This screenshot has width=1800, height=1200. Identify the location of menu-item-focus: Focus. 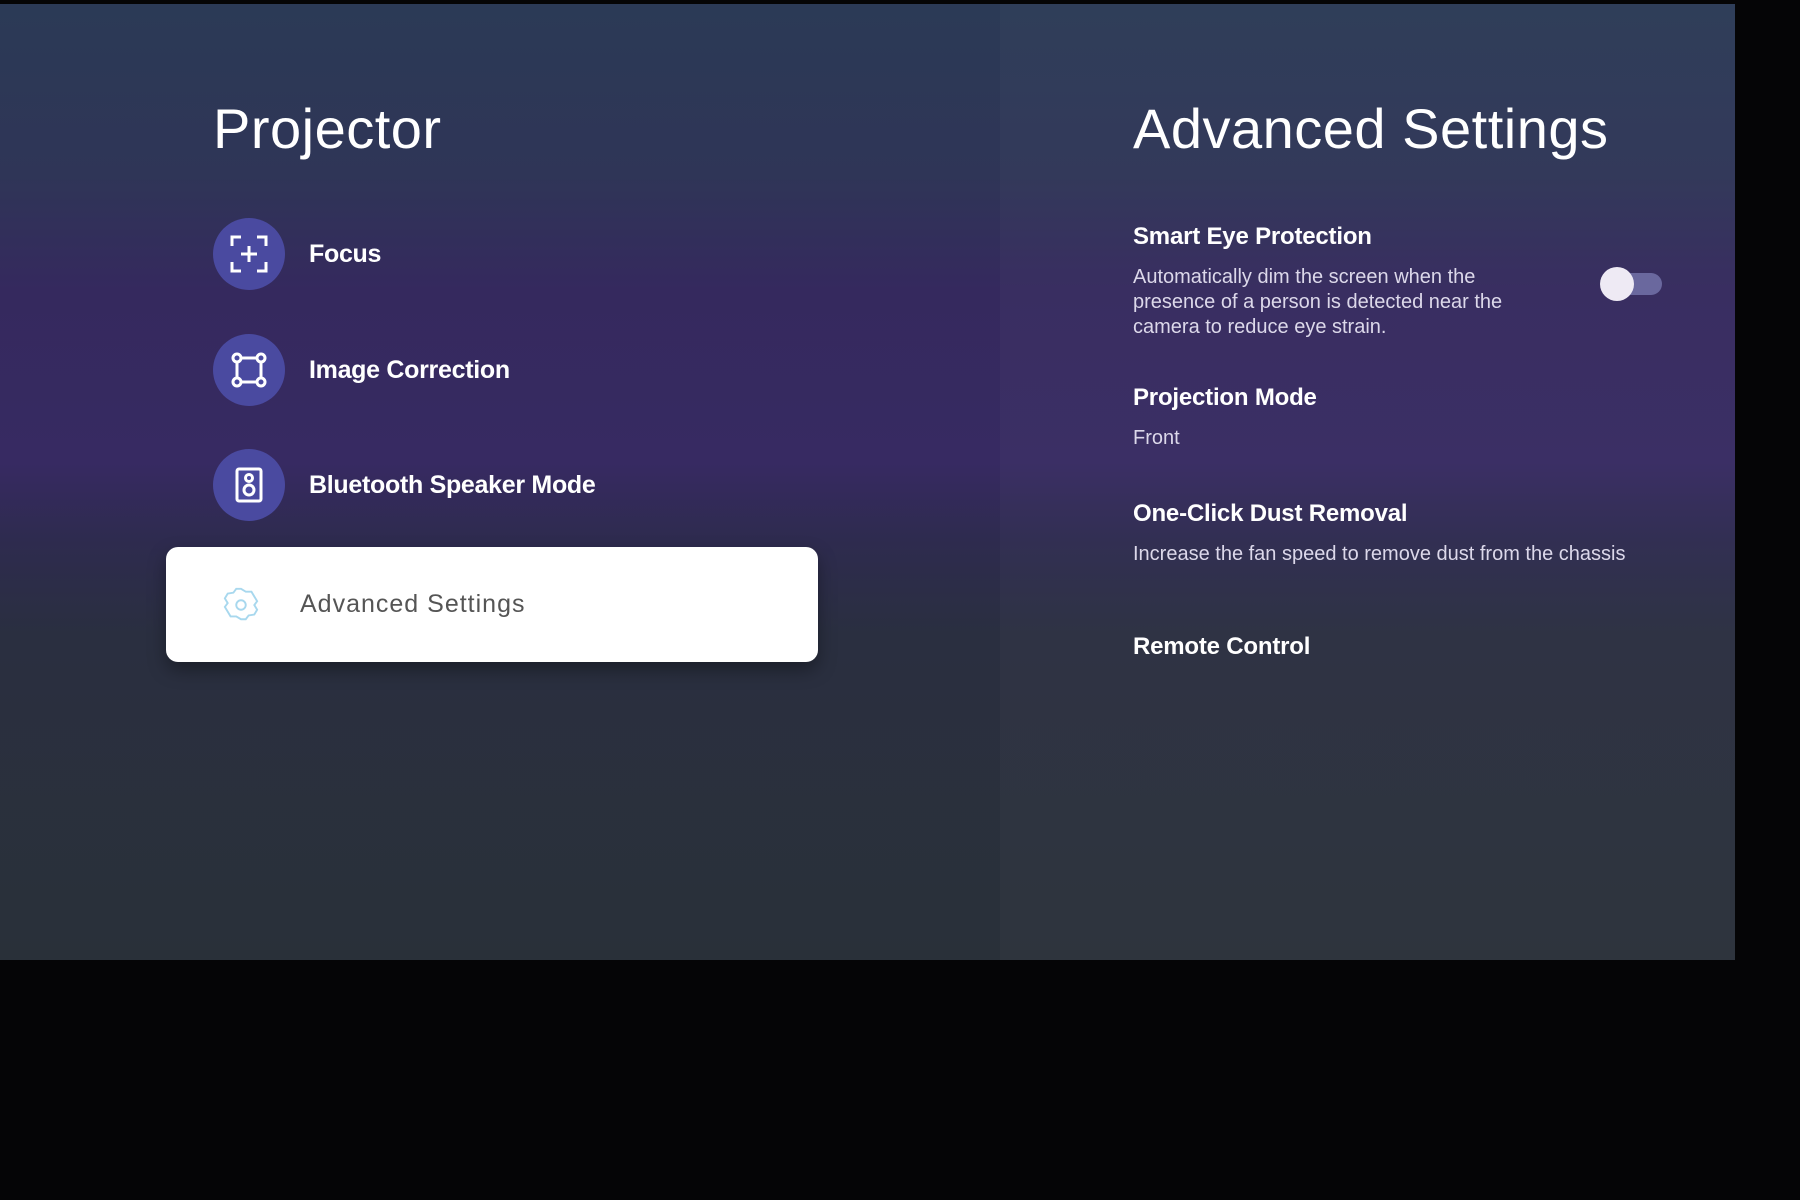
(297, 254).